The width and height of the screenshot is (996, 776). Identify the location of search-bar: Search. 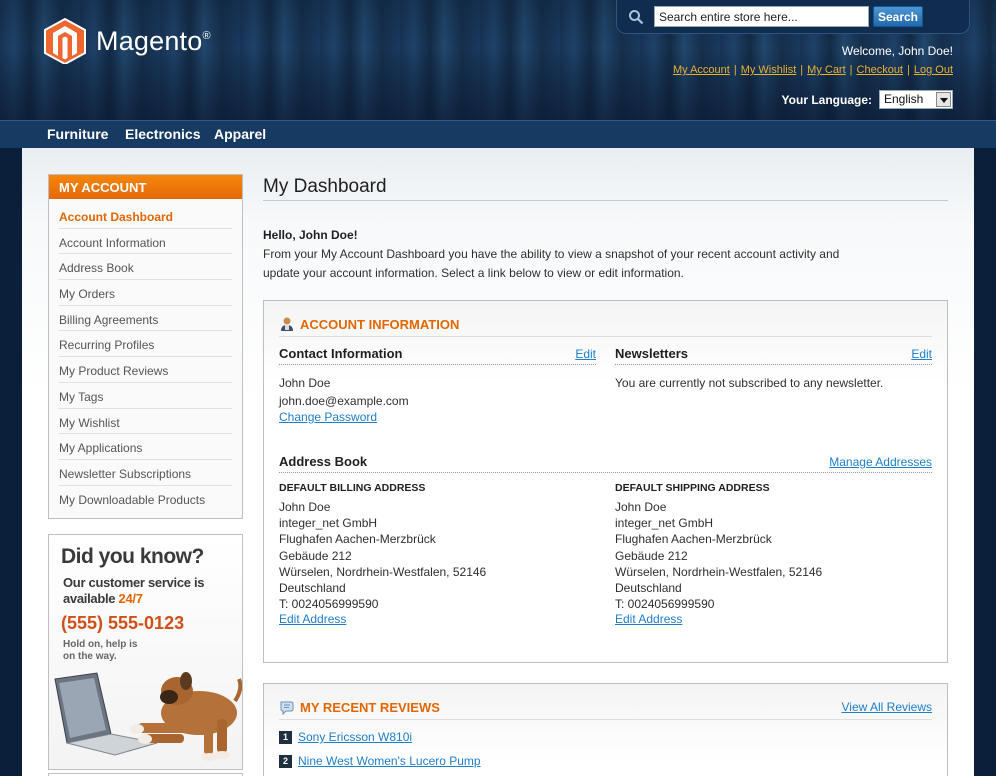
(793, 17).